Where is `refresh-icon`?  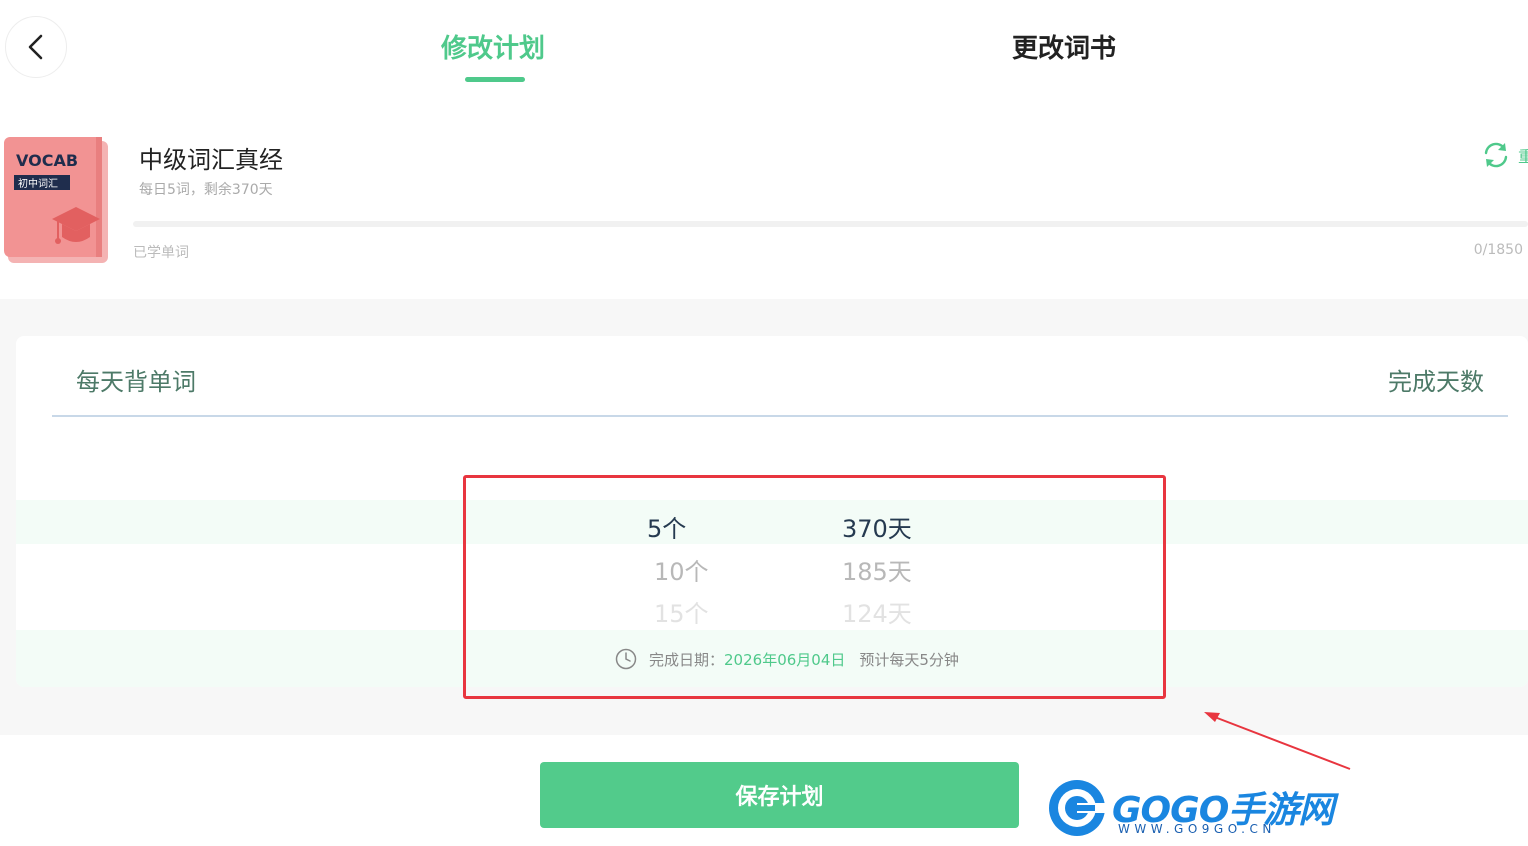 refresh-icon is located at coordinates (1496, 155).